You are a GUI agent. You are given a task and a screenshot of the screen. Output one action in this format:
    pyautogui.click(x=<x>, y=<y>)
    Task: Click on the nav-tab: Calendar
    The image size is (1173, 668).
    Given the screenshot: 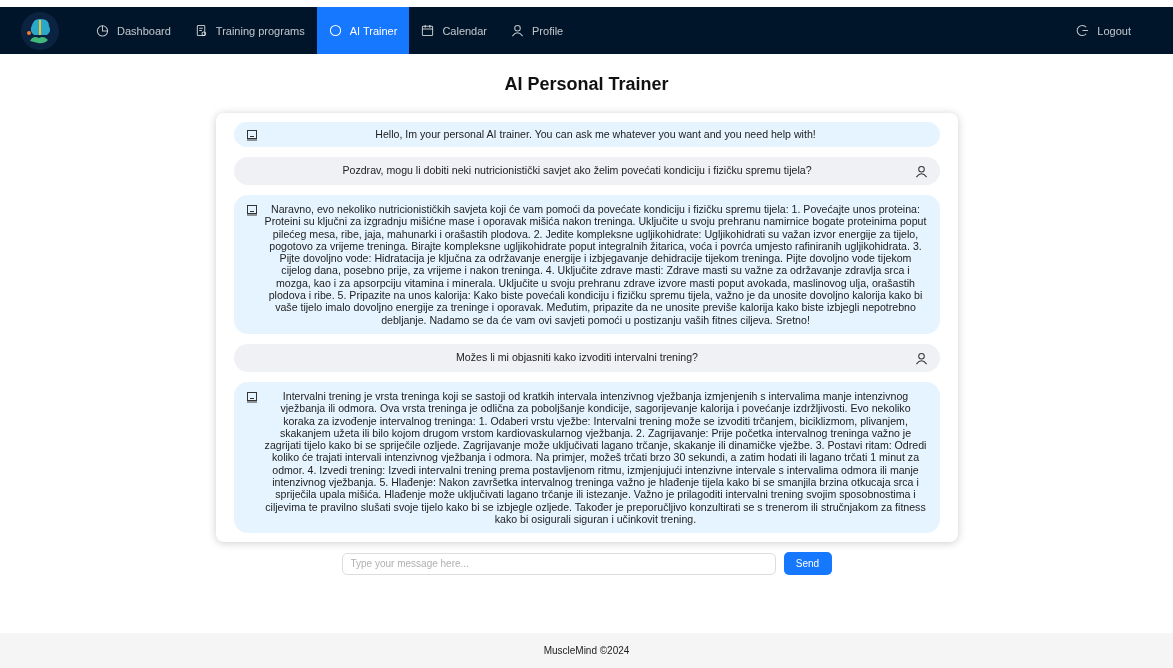 What is the action you would take?
    pyautogui.click(x=454, y=30)
    